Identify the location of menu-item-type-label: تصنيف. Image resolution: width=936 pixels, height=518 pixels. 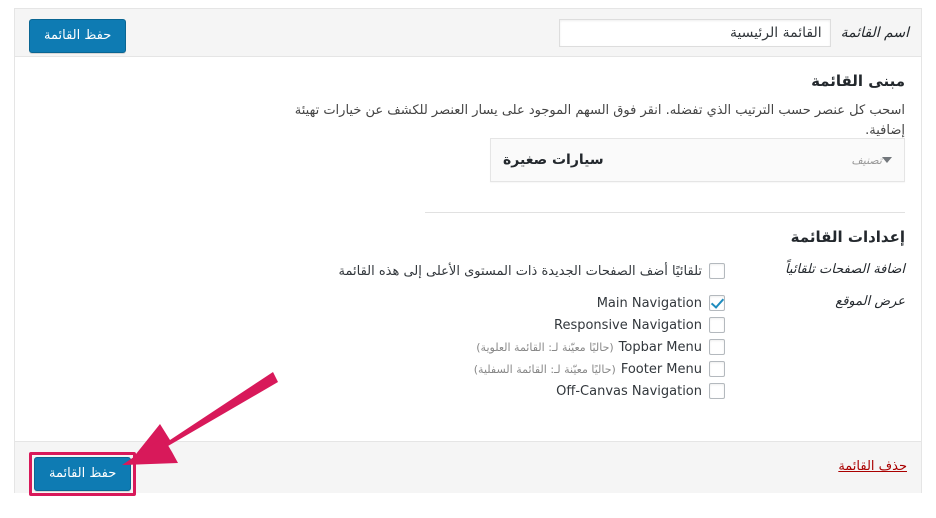
(866, 160).